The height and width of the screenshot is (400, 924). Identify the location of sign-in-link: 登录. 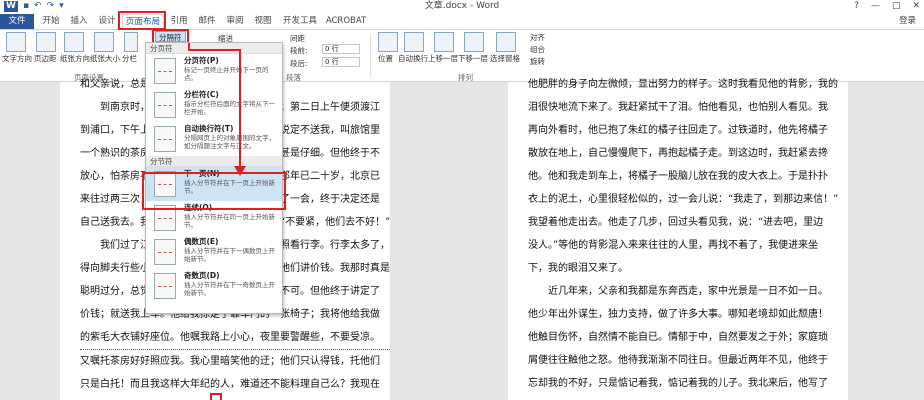
(907, 21).